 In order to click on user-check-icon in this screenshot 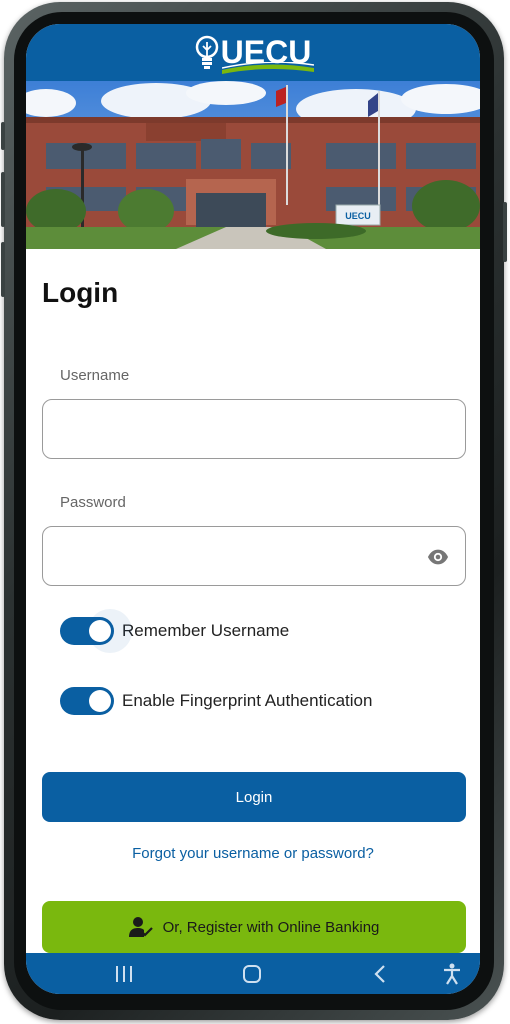, I will do `click(140, 927)`.